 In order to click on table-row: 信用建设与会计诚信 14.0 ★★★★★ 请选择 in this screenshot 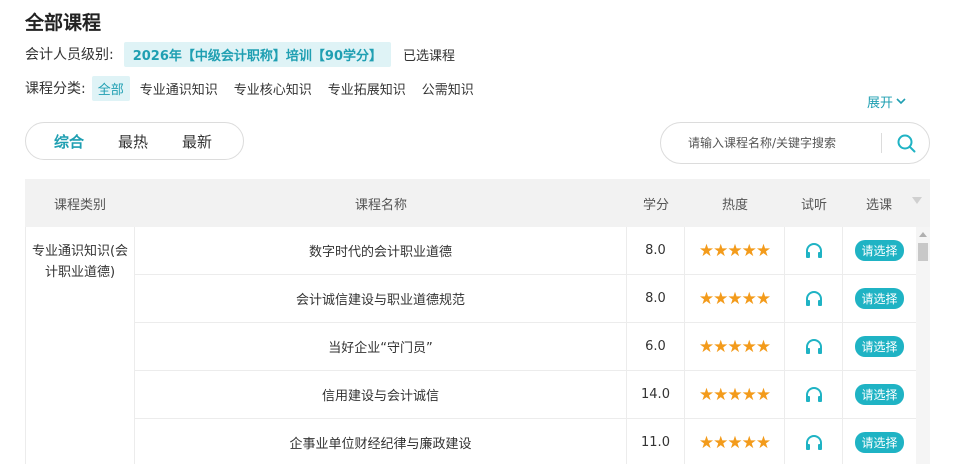, I will do `click(525, 395)`.